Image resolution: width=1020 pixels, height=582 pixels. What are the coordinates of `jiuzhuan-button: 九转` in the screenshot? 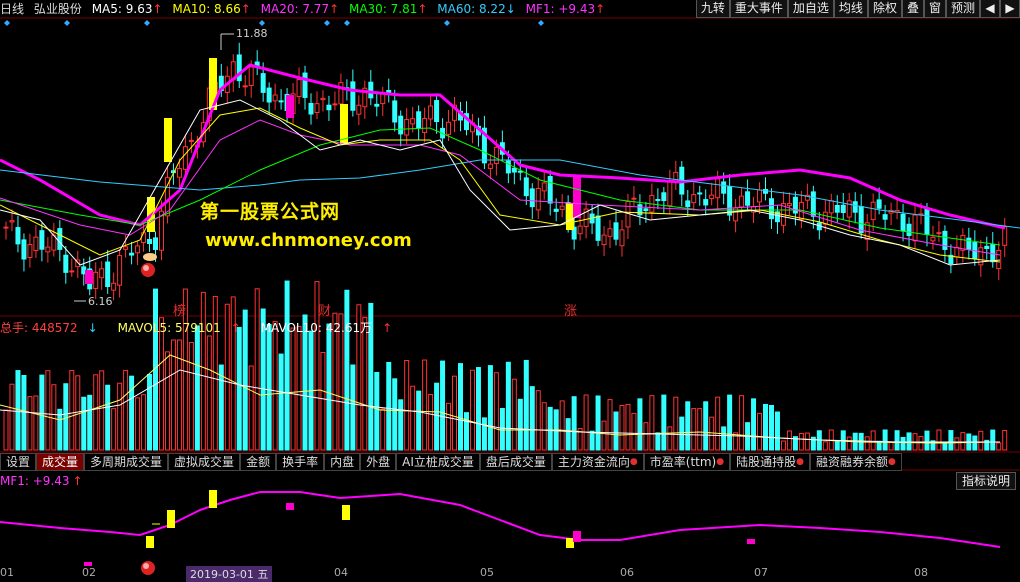 It's located at (712, 9).